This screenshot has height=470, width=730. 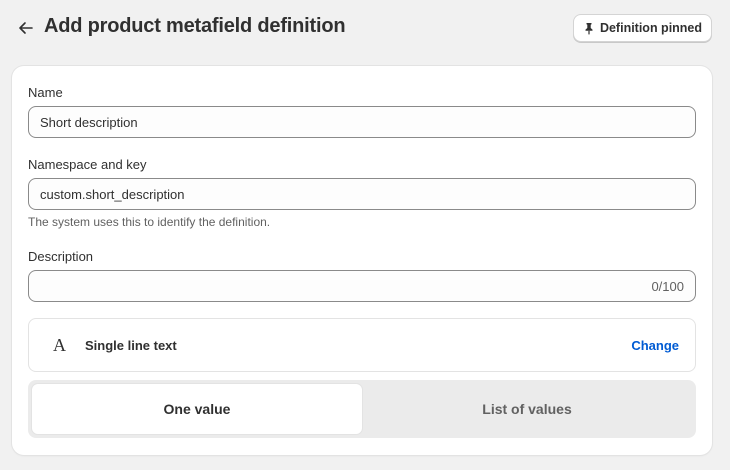 What do you see at coordinates (197, 409) in the screenshot?
I see `one-value-option: One value` at bounding box center [197, 409].